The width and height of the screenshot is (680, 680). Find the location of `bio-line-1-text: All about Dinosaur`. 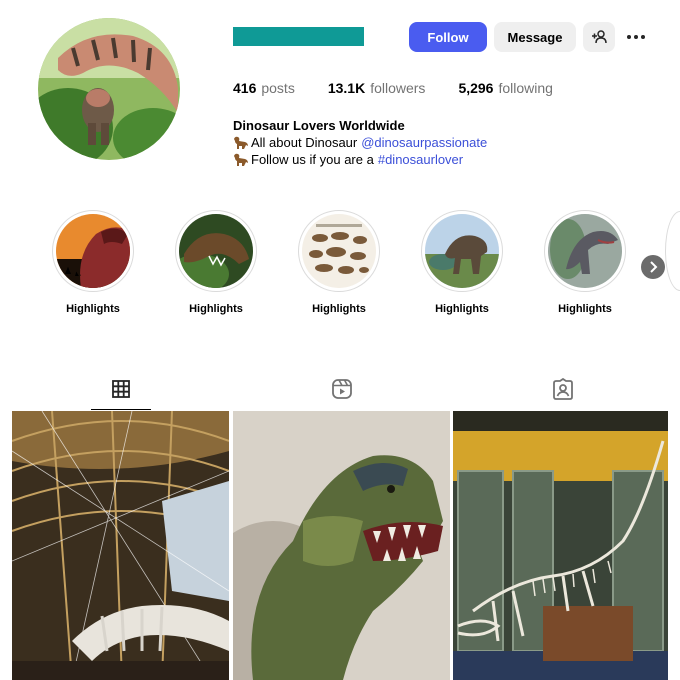

bio-line-1-text: All about Dinosaur is located at coordinates (304, 142).